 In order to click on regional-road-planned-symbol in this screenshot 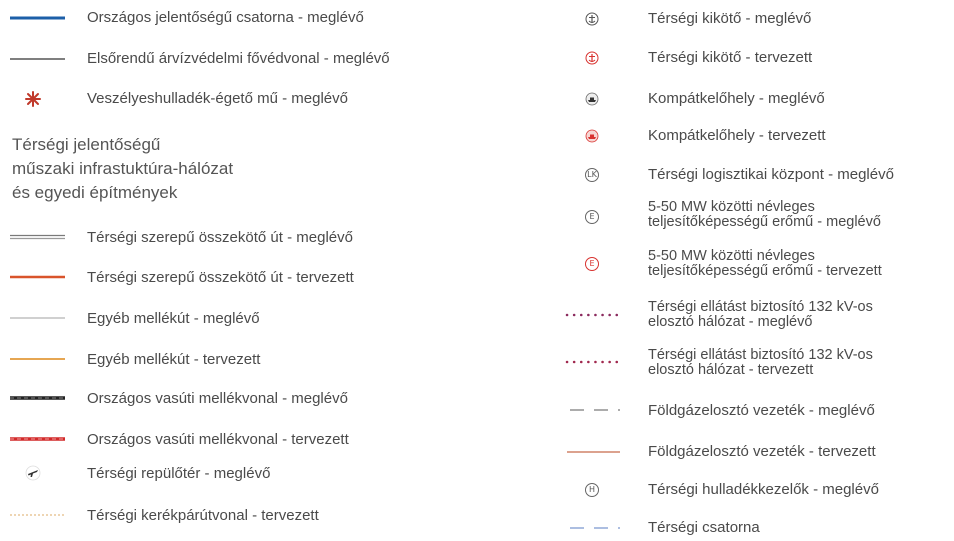, I will do `click(37, 277)`.